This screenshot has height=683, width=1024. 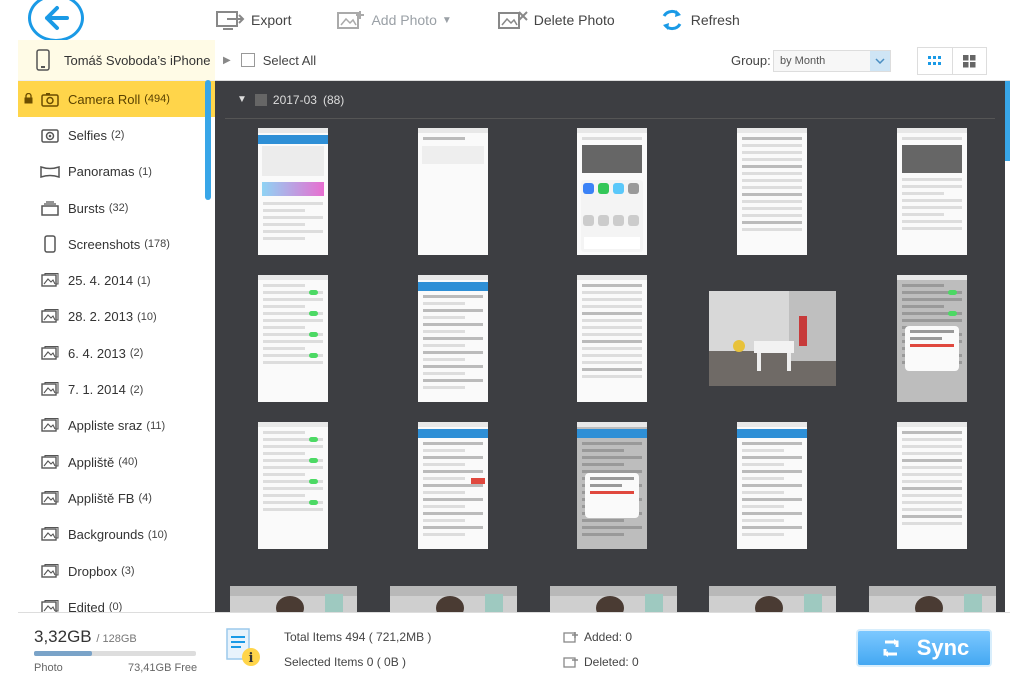 I want to click on toolbar: Export Add Photo ▼ Delete Photo Refresh, so click(x=499, y=20).